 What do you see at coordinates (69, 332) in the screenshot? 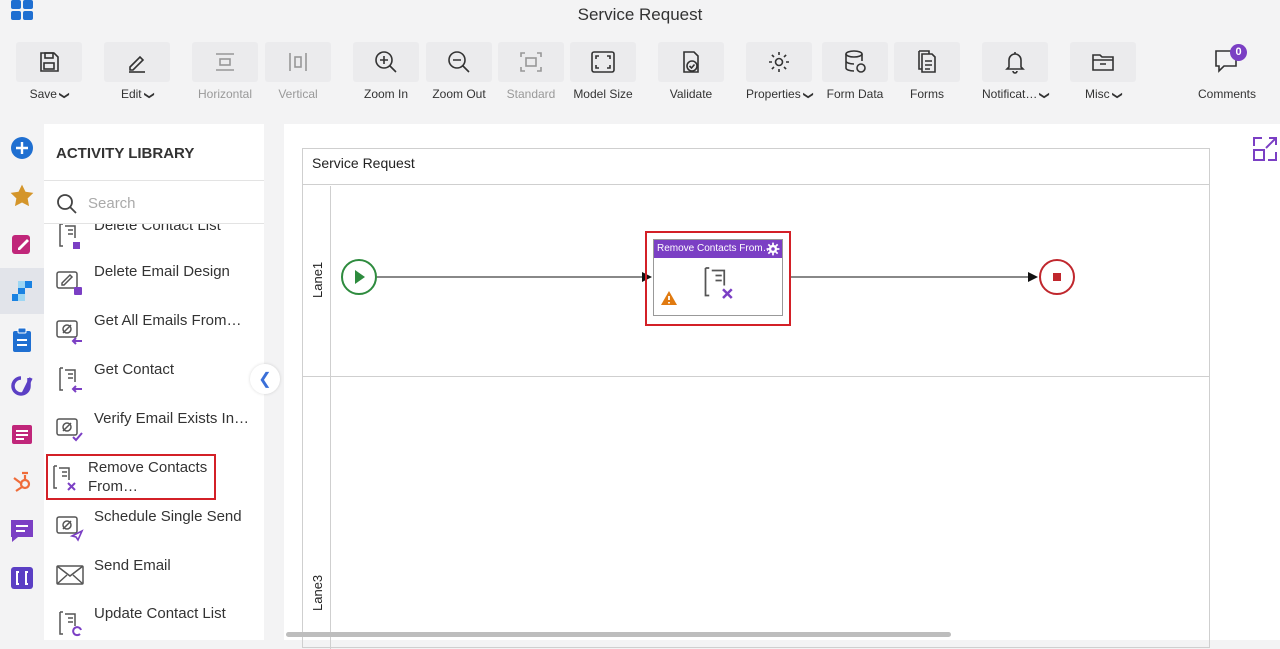
I see `get-all-emails-icon` at bounding box center [69, 332].